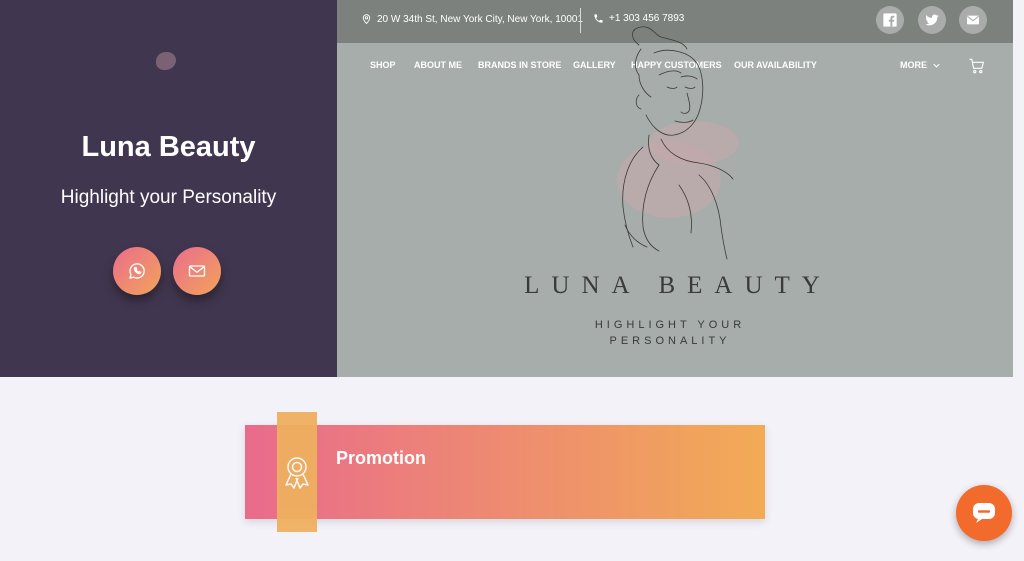  I want to click on award-ribbon-icon, so click(297, 473).